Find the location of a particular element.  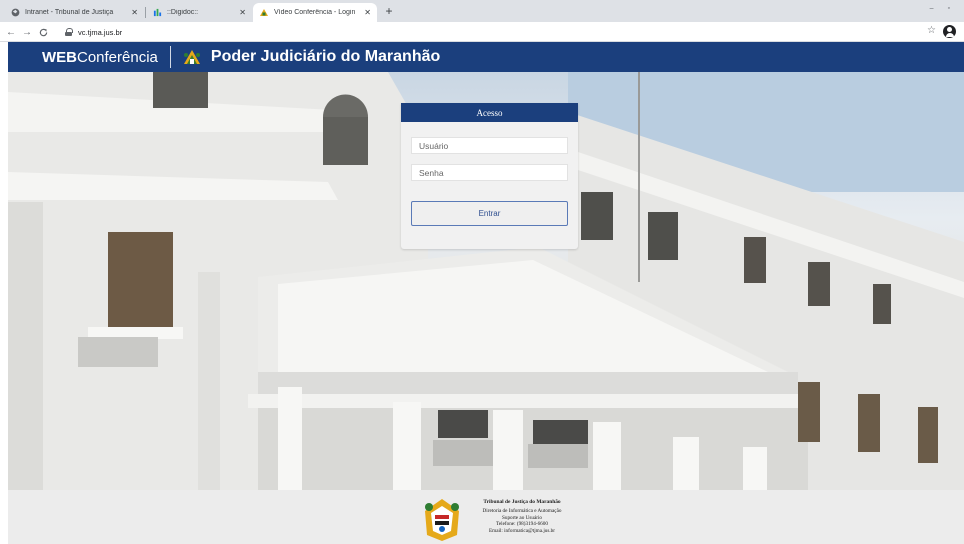

reload-icon is located at coordinates (43, 32).